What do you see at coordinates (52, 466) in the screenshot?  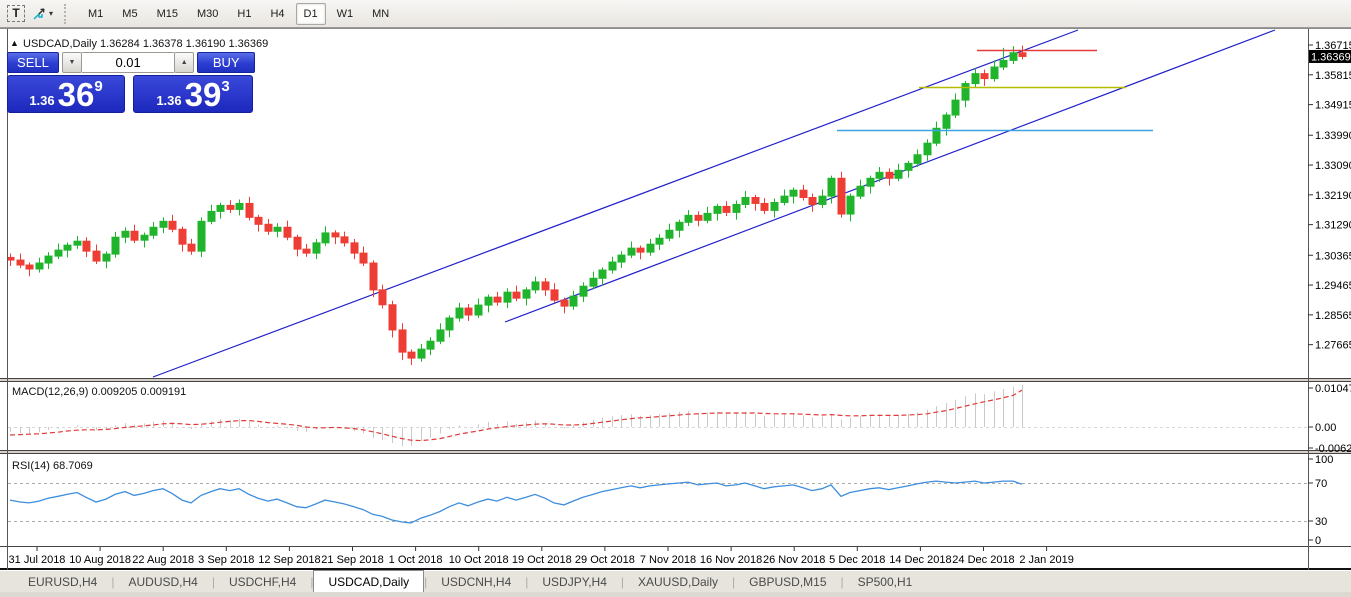 I see `rsi-label: RSI(14) 68.7069` at bounding box center [52, 466].